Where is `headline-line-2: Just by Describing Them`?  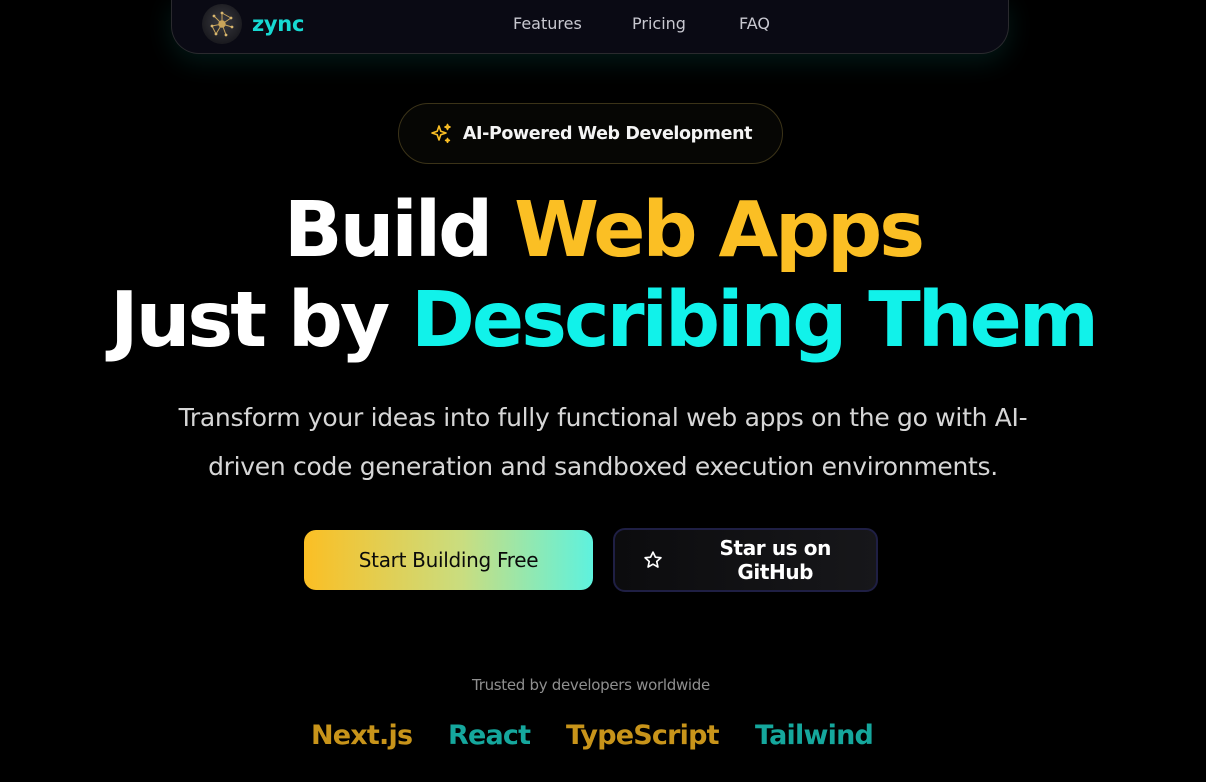 headline-line-2: Just by Describing Them is located at coordinates (603, 321).